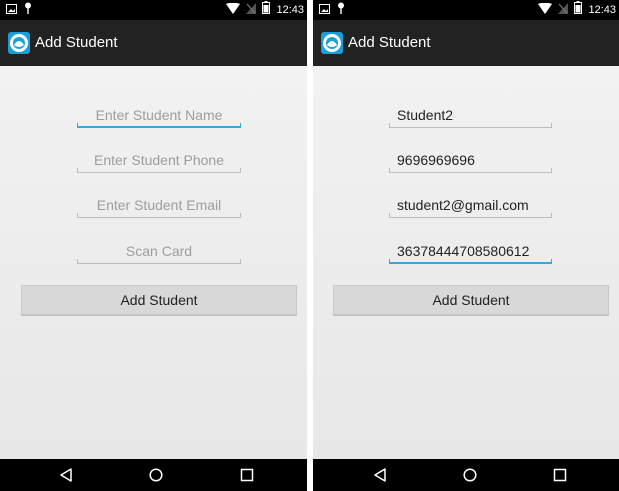 This screenshot has height=491, width=619. What do you see at coordinates (463, 251) in the screenshot?
I see `scan-card-value: 36378444708580612` at bounding box center [463, 251].